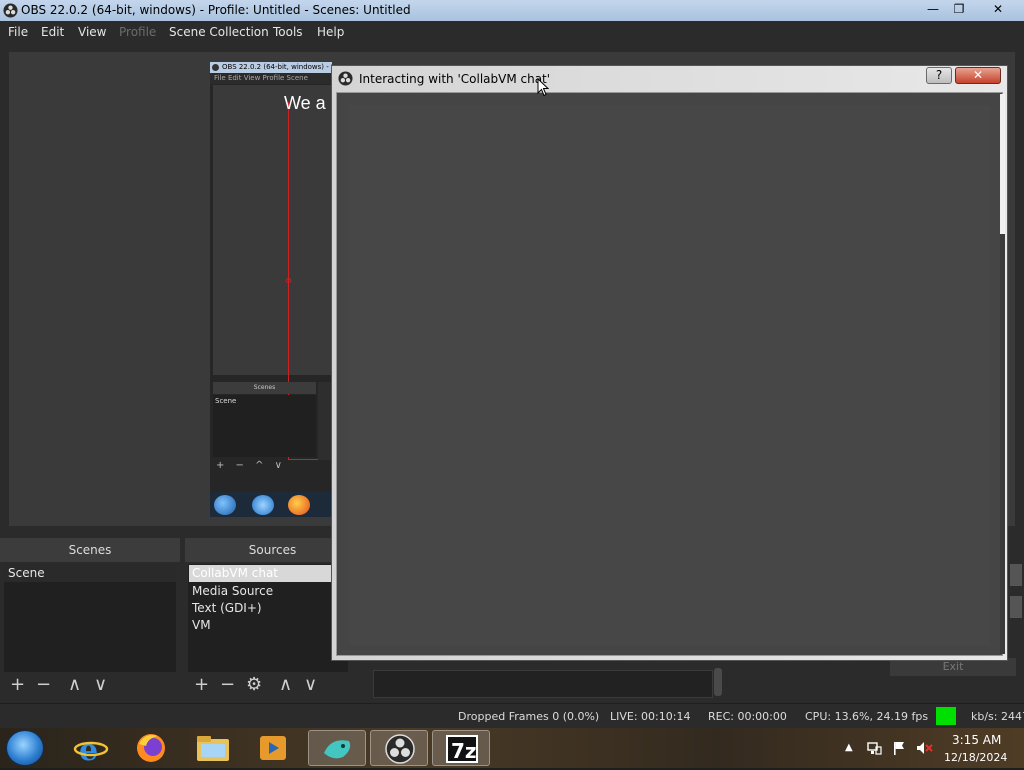 This screenshot has width=1024, height=770. I want to click on mixer-strip, so click(543, 684).